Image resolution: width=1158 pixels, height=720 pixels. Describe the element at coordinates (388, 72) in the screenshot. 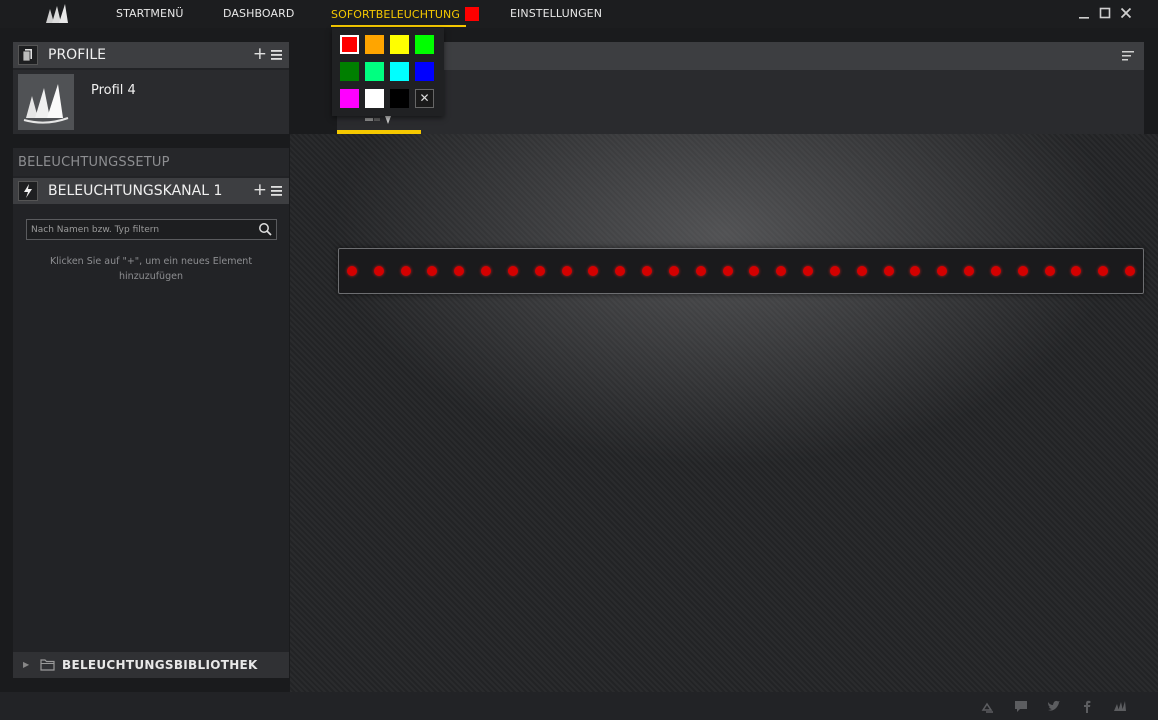

I see `color-picker-popup: ✕` at that location.